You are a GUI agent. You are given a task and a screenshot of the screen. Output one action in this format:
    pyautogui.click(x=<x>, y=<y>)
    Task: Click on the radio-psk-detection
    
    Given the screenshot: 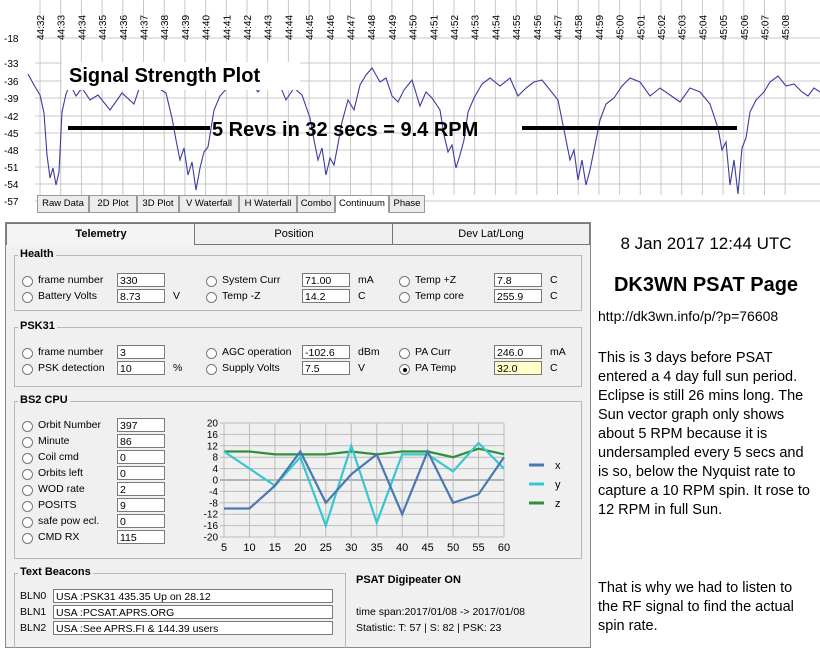 What is the action you would take?
    pyautogui.click(x=27, y=369)
    